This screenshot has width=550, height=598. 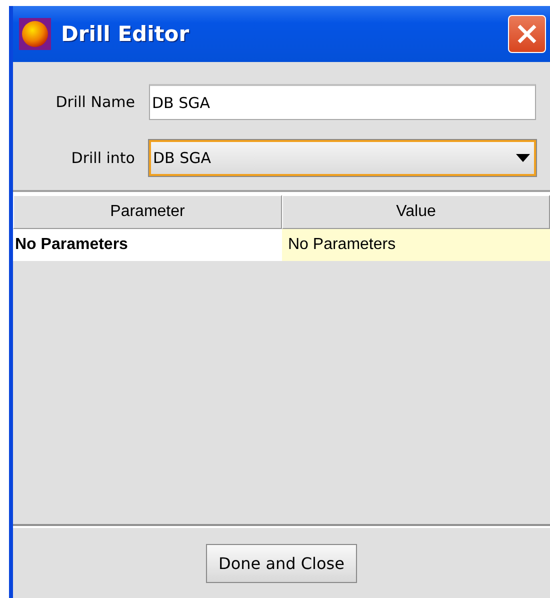 I want to click on close-icon, so click(x=527, y=34).